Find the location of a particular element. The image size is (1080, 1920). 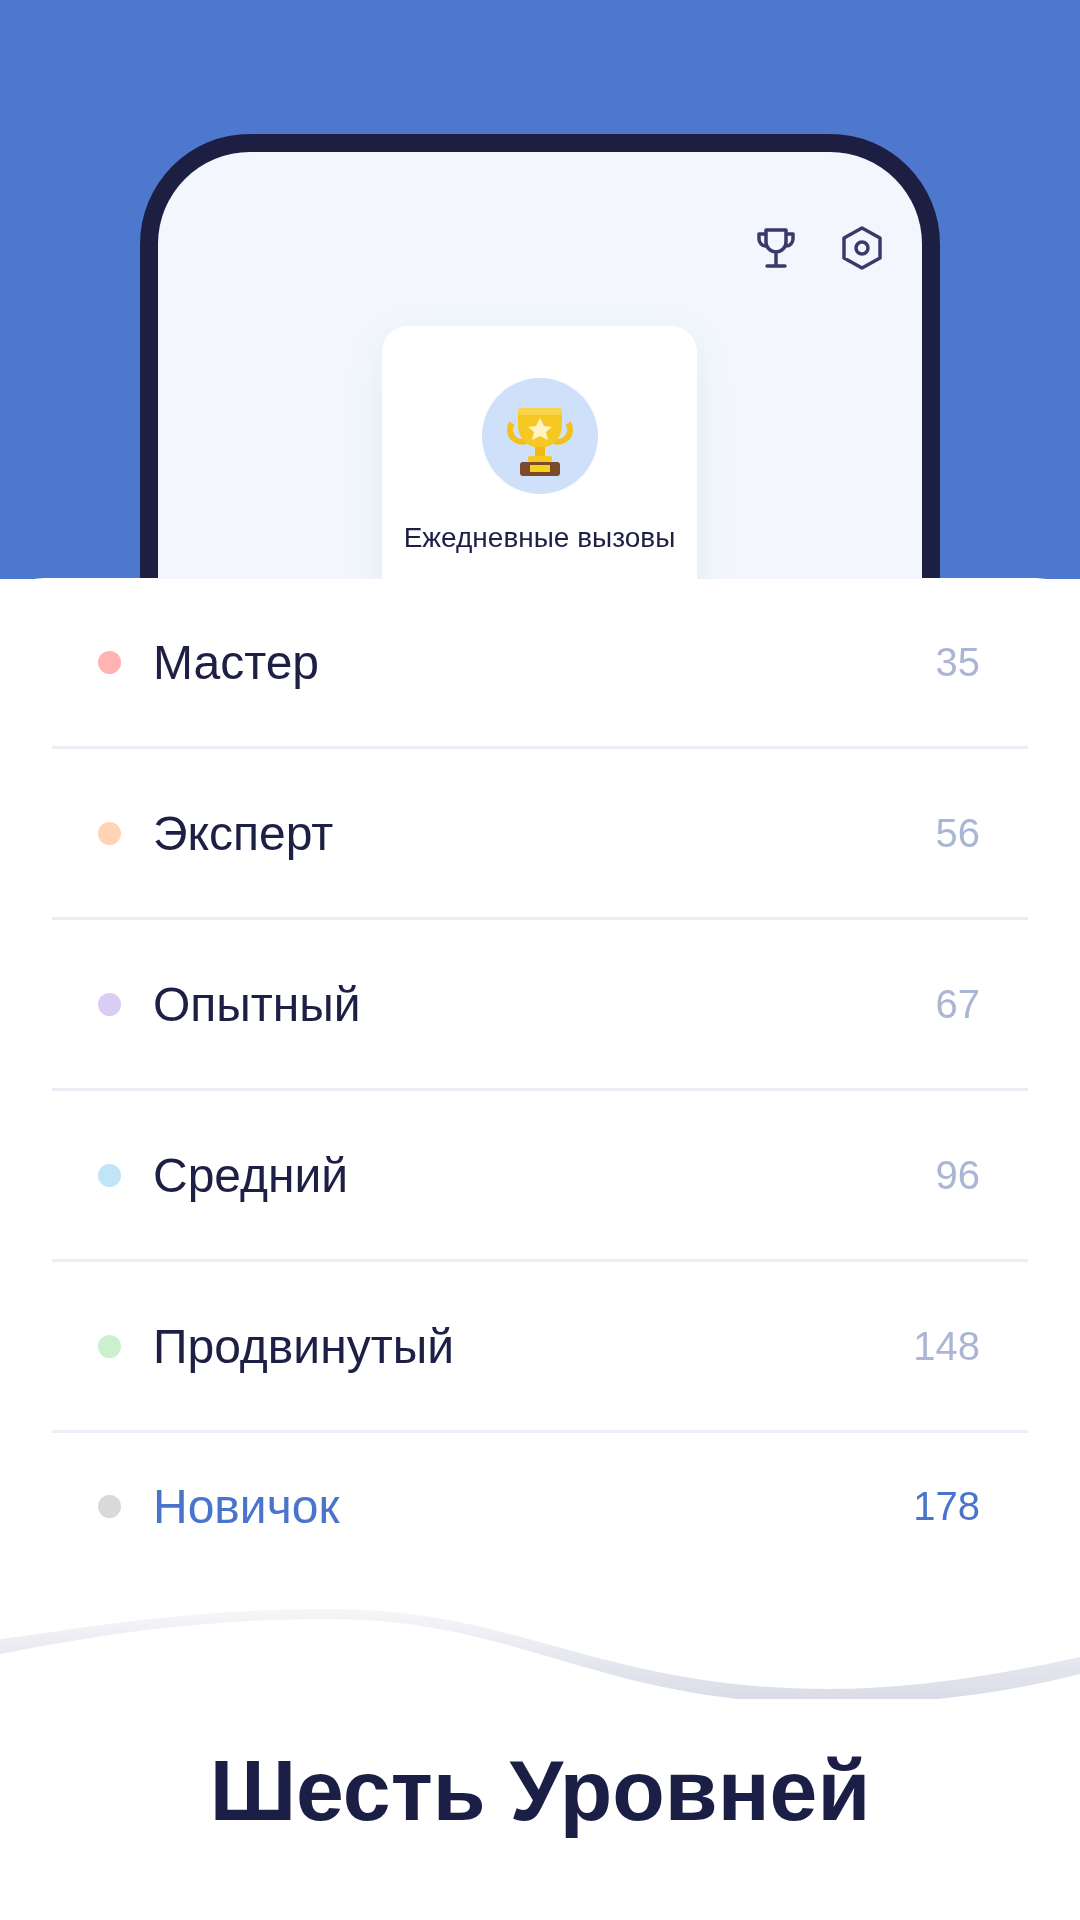

level-name: Опытный is located at coordinates (257, 1004).